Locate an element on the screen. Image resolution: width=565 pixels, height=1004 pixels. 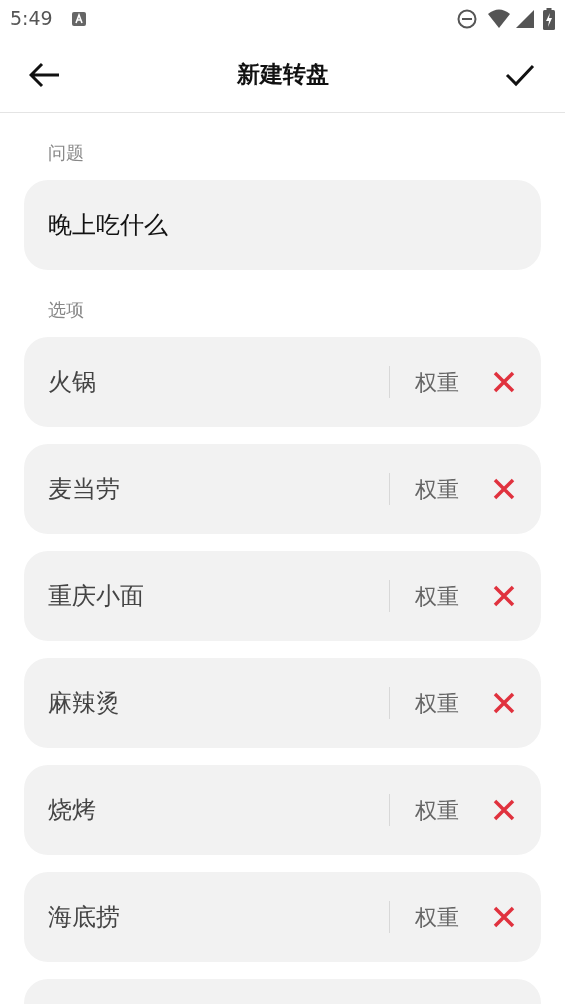
option-name-field: 海底捞 is located at coordinates (218, 917).